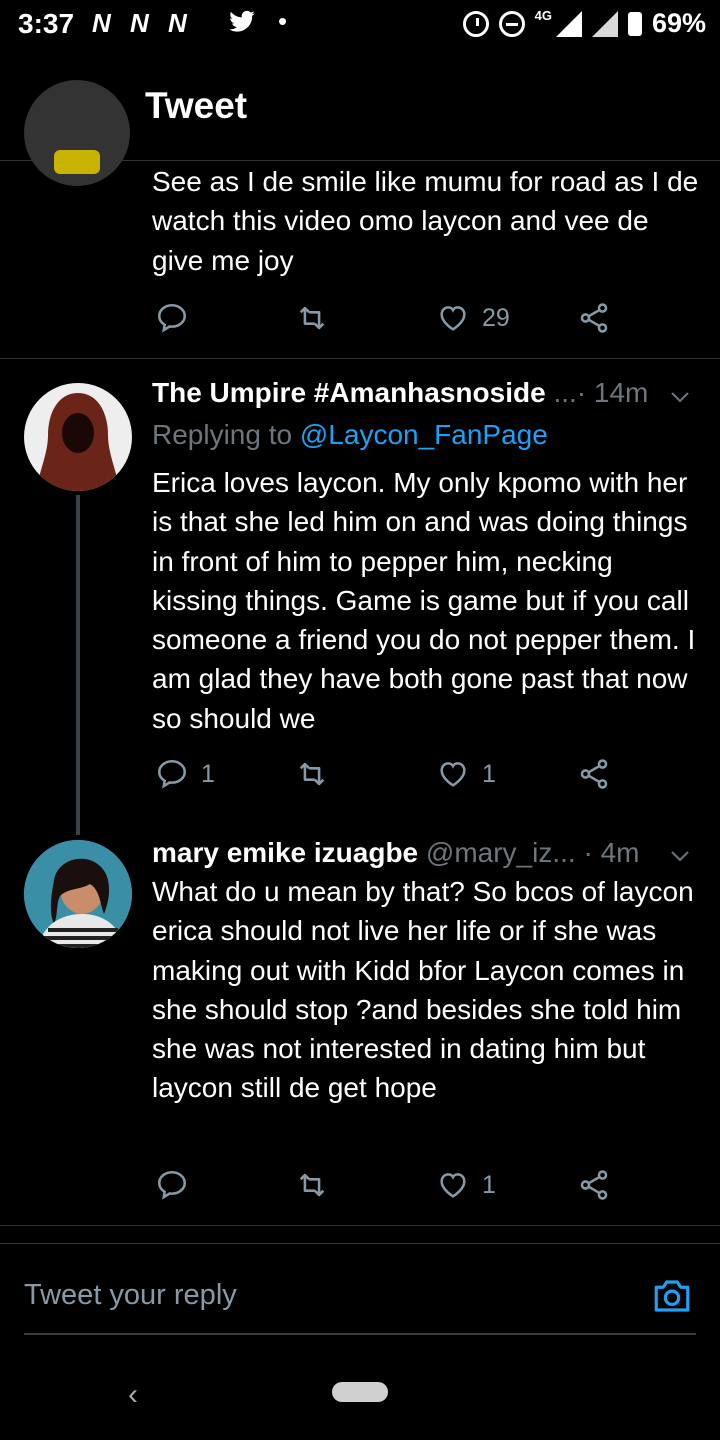 Image resolution: width=720 pixels, height=1440 pixels. I want to click on signal-icon, so click(568, 23).